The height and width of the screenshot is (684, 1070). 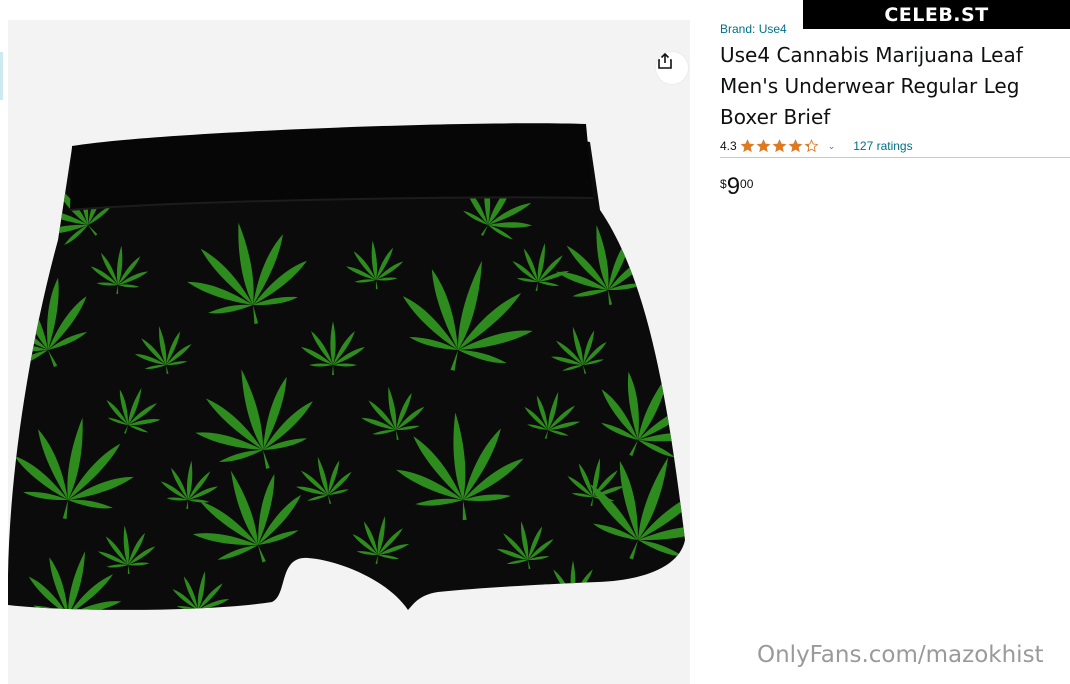 I want to click on ratings-count-link: 127 ratings, so click(x=882, y=146).